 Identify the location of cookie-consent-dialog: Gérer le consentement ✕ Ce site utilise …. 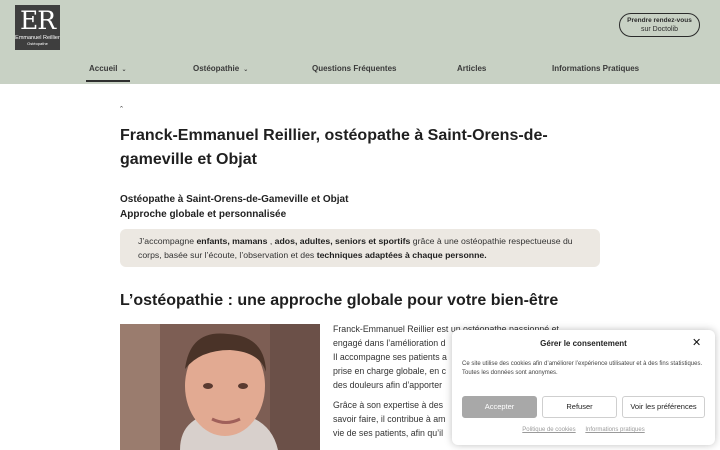
(583, 387).